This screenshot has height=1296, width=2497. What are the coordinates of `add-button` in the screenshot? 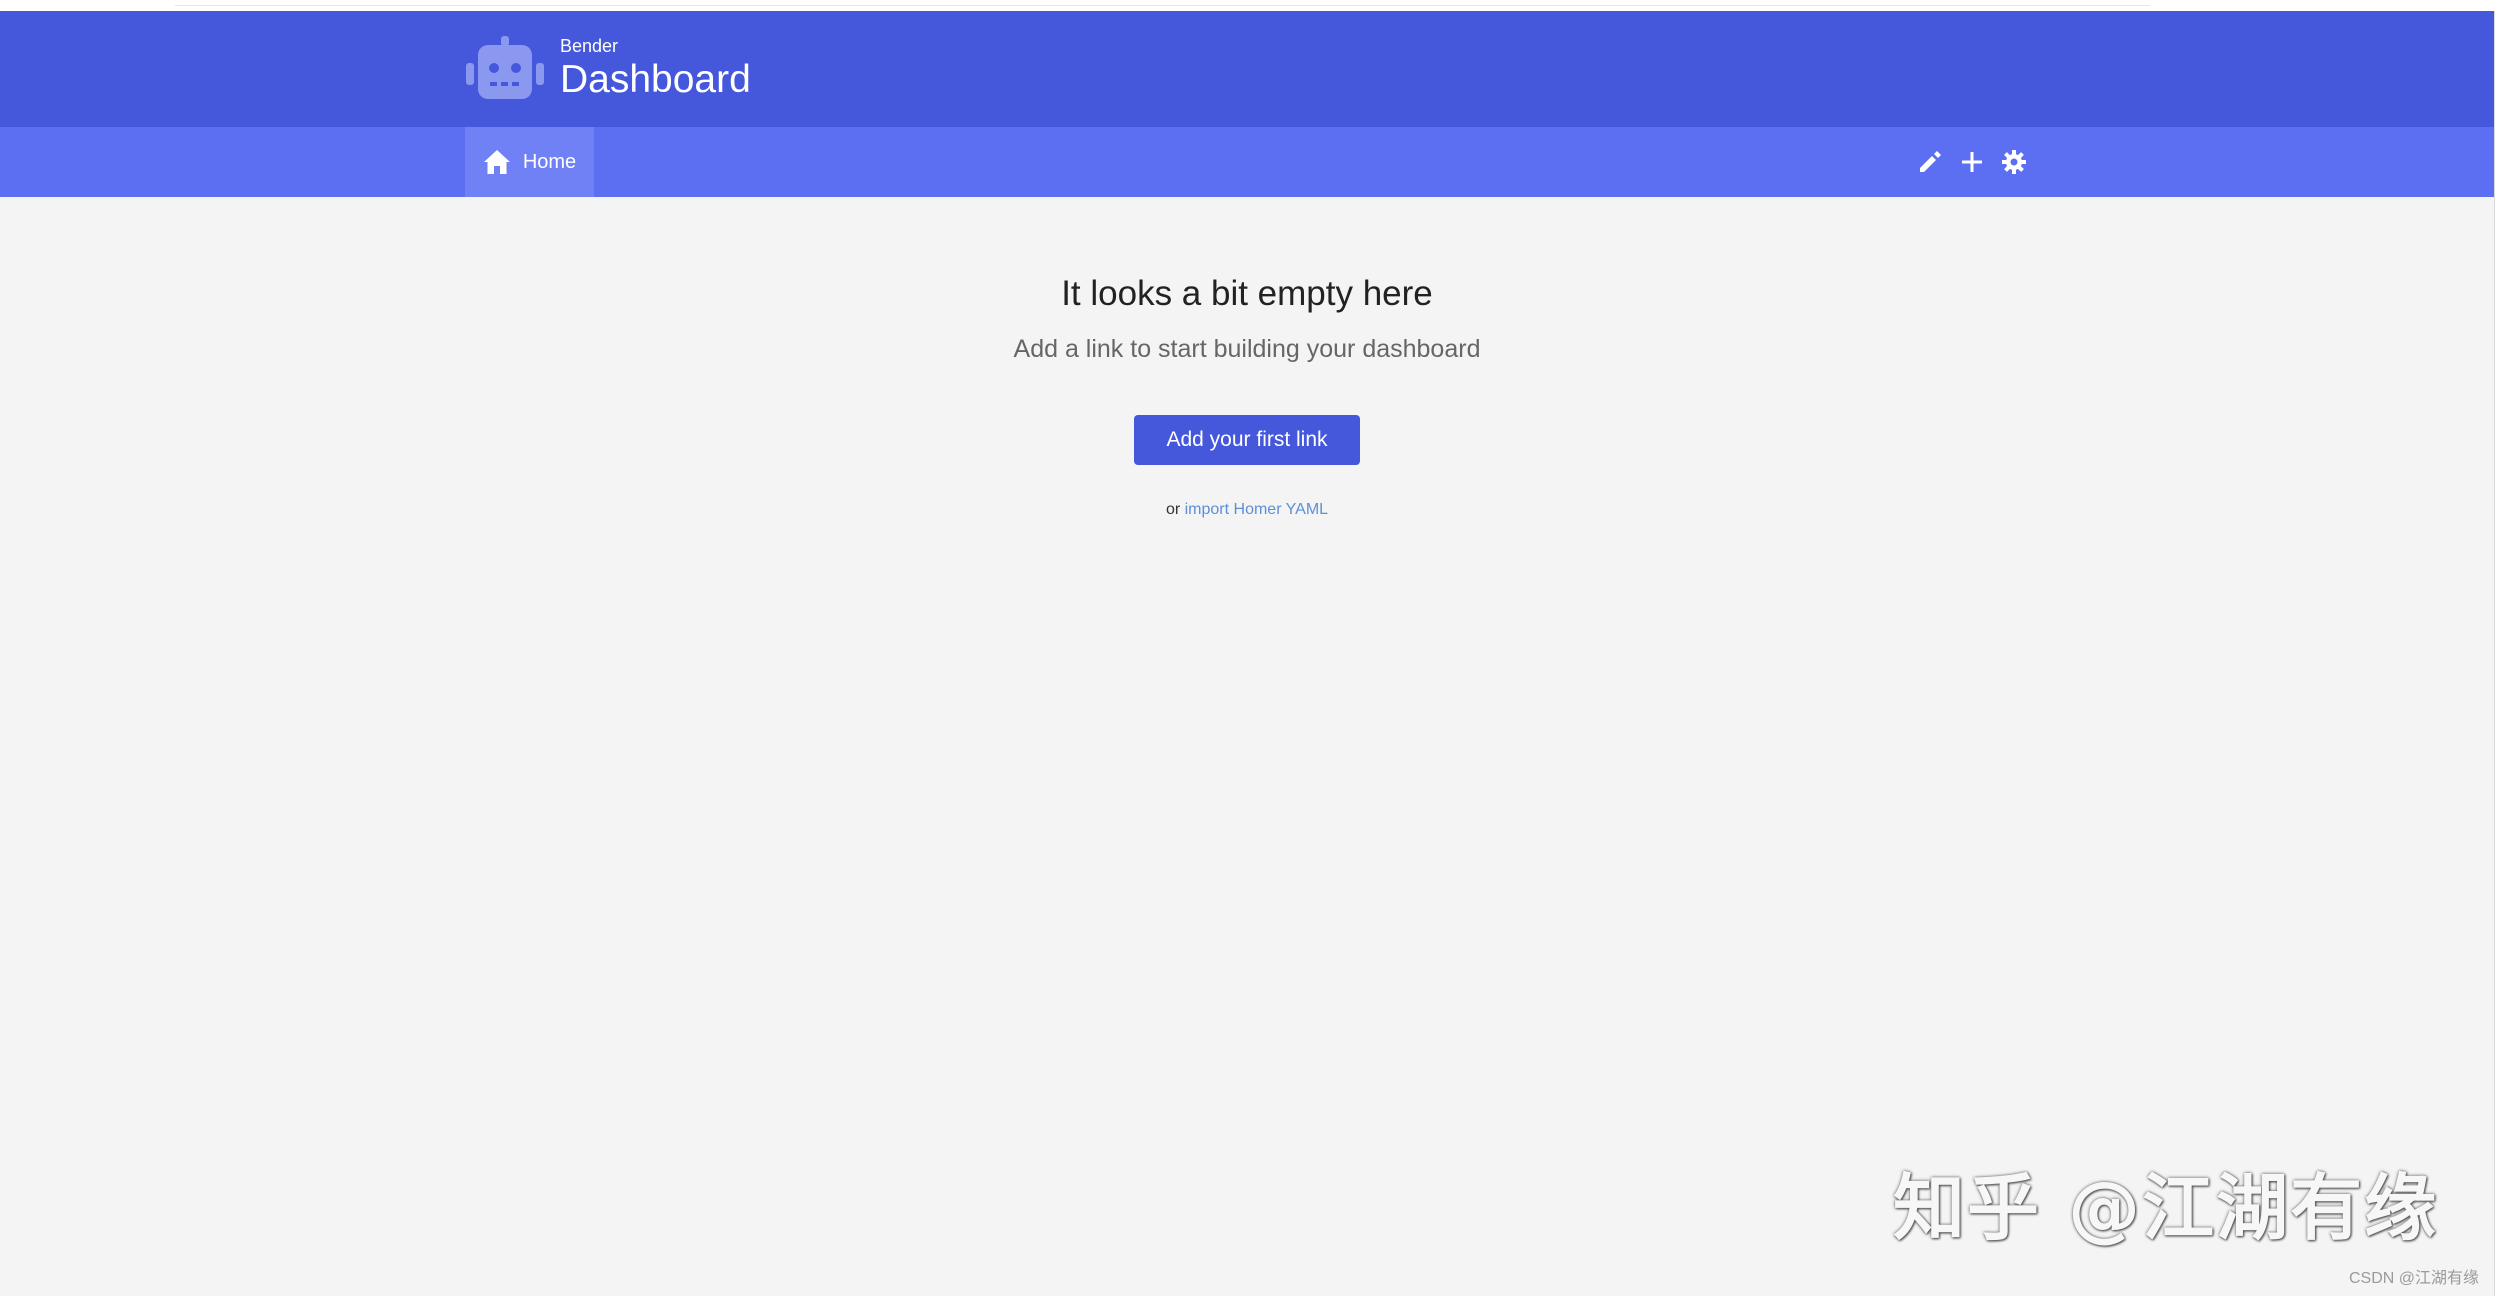 It's located at (1972, 162).